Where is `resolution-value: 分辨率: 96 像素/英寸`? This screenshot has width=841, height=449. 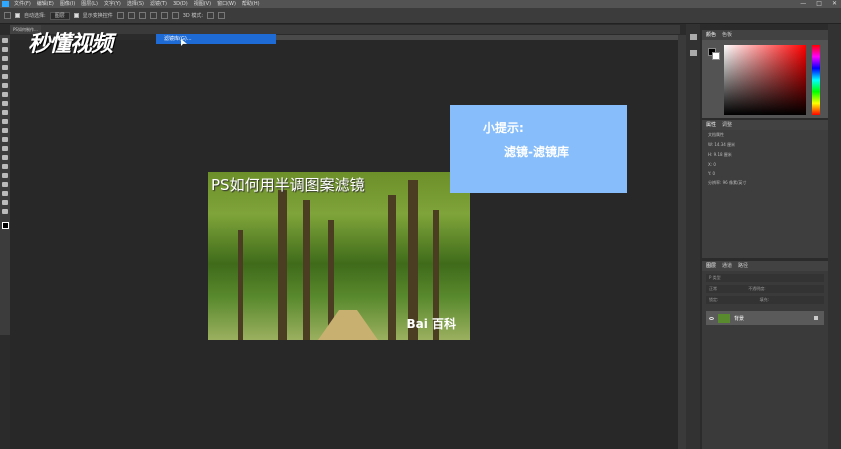 resolution-value: 分辨率: 96 像素/英寸 is located at coordinates (727, 182).